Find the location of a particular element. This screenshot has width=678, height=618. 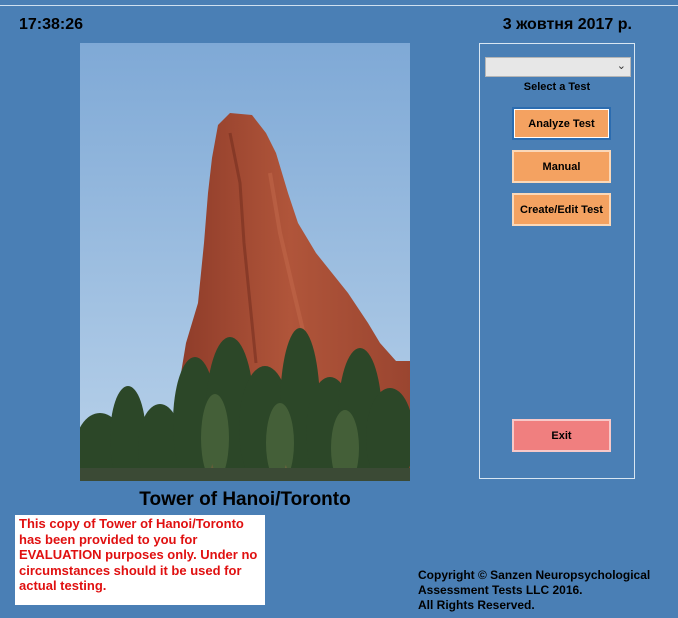

copyright-line-1: Copyright © Sanzen Neuropsychological is located at coordinates (534, 575).